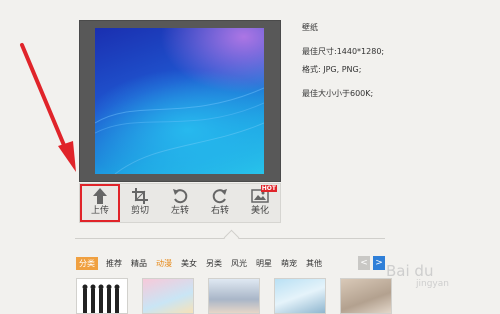 This screenshot has height=314, width=500. I want to click on crop-icon, so click(140, 196).